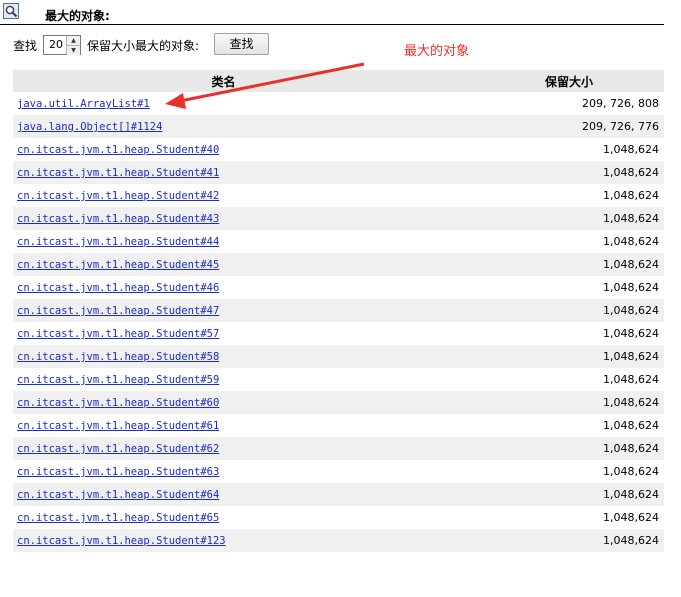 The image size is (681, 597). What do you see at coordinates (55, 45) in the screenshot?
I see `count-value: 20` at bounding box center [55, 45].